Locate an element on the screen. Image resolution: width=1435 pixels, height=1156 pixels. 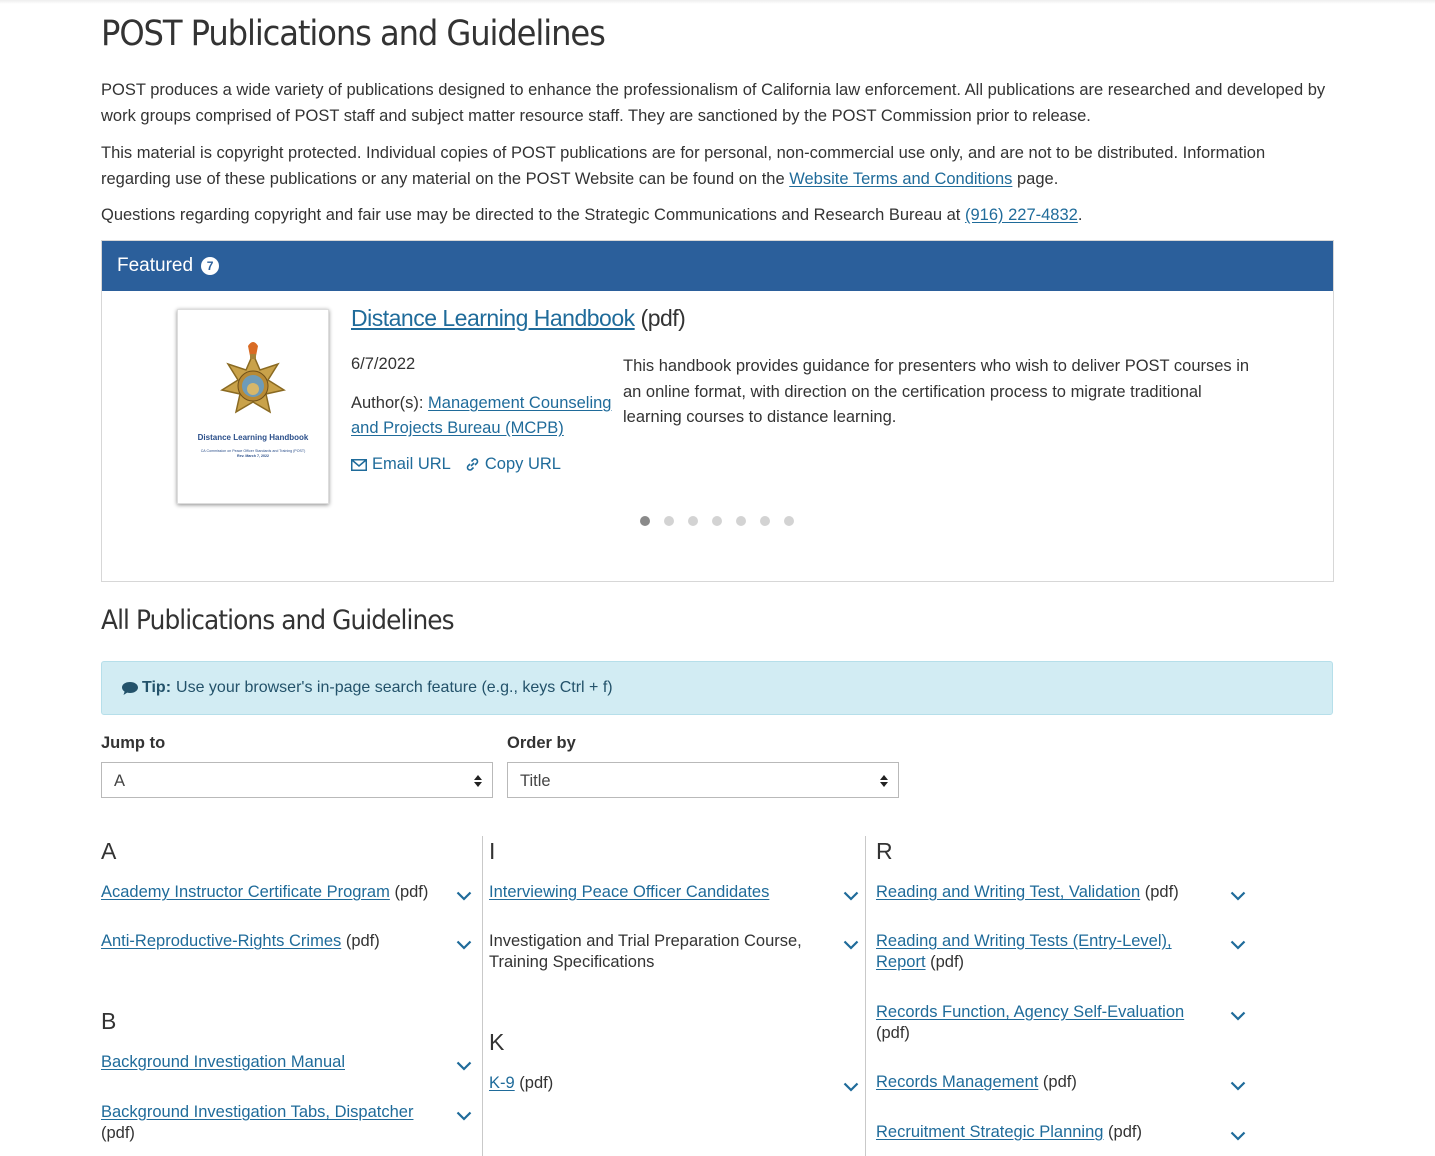
jump-to-label: Jump to is located at coordinates (133, 743).